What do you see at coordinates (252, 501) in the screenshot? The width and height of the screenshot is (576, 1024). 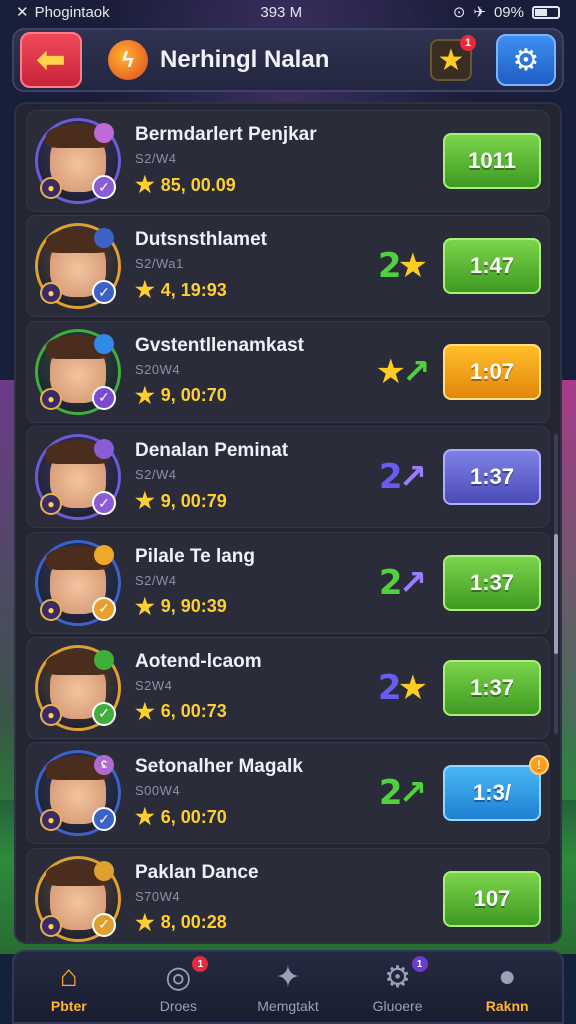 I see `player-score: ★ 9, 00:79` at bounding box center [252, 501].